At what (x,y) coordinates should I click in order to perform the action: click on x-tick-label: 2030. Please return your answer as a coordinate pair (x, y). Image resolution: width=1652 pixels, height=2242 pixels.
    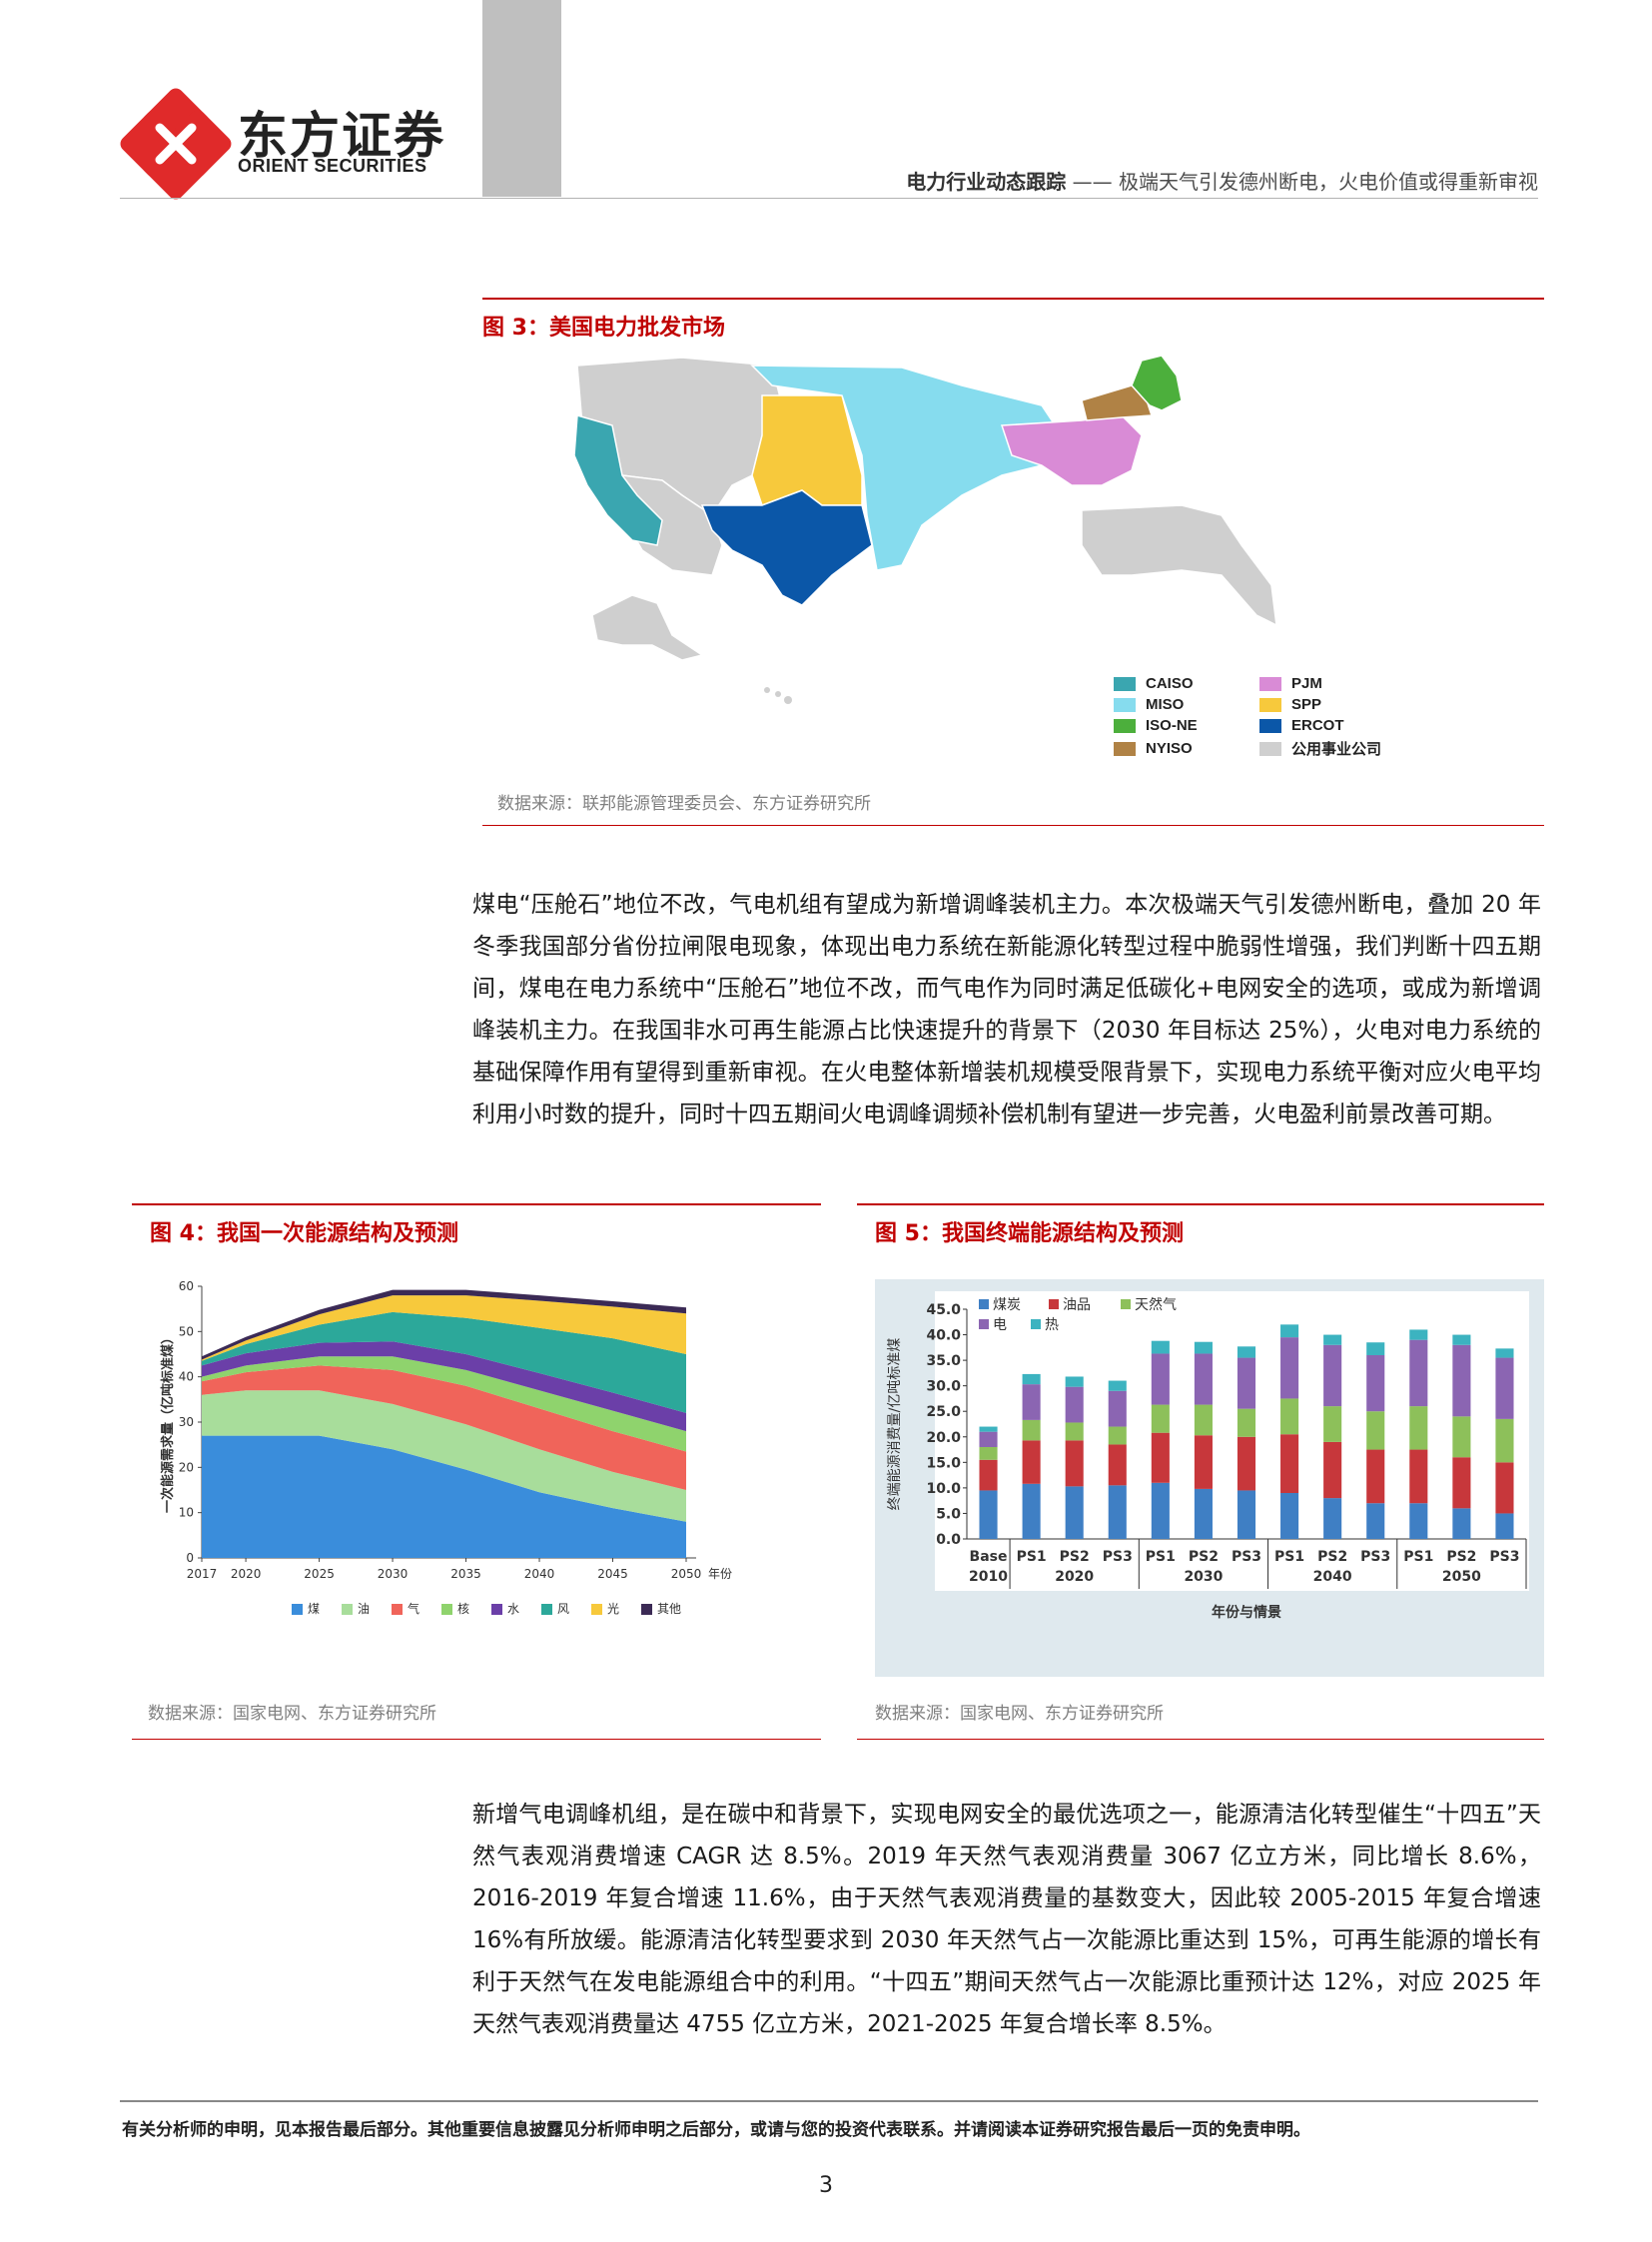
    Looking at the image, I should click on (393, 1574).